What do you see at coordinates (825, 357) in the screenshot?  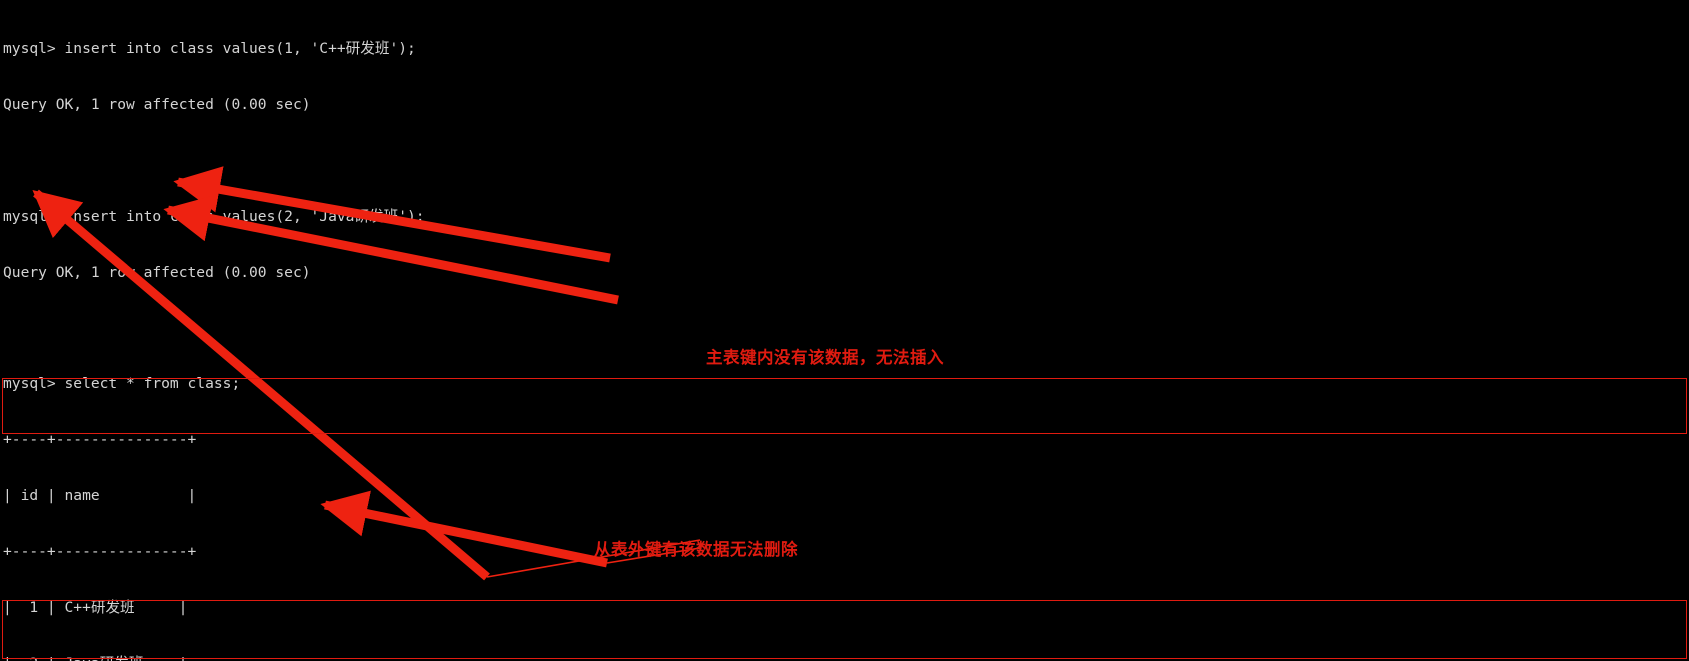 I see `annotation-insert-note: 主表键内没有该数据，无法插入` at bounding box center [825, 357].